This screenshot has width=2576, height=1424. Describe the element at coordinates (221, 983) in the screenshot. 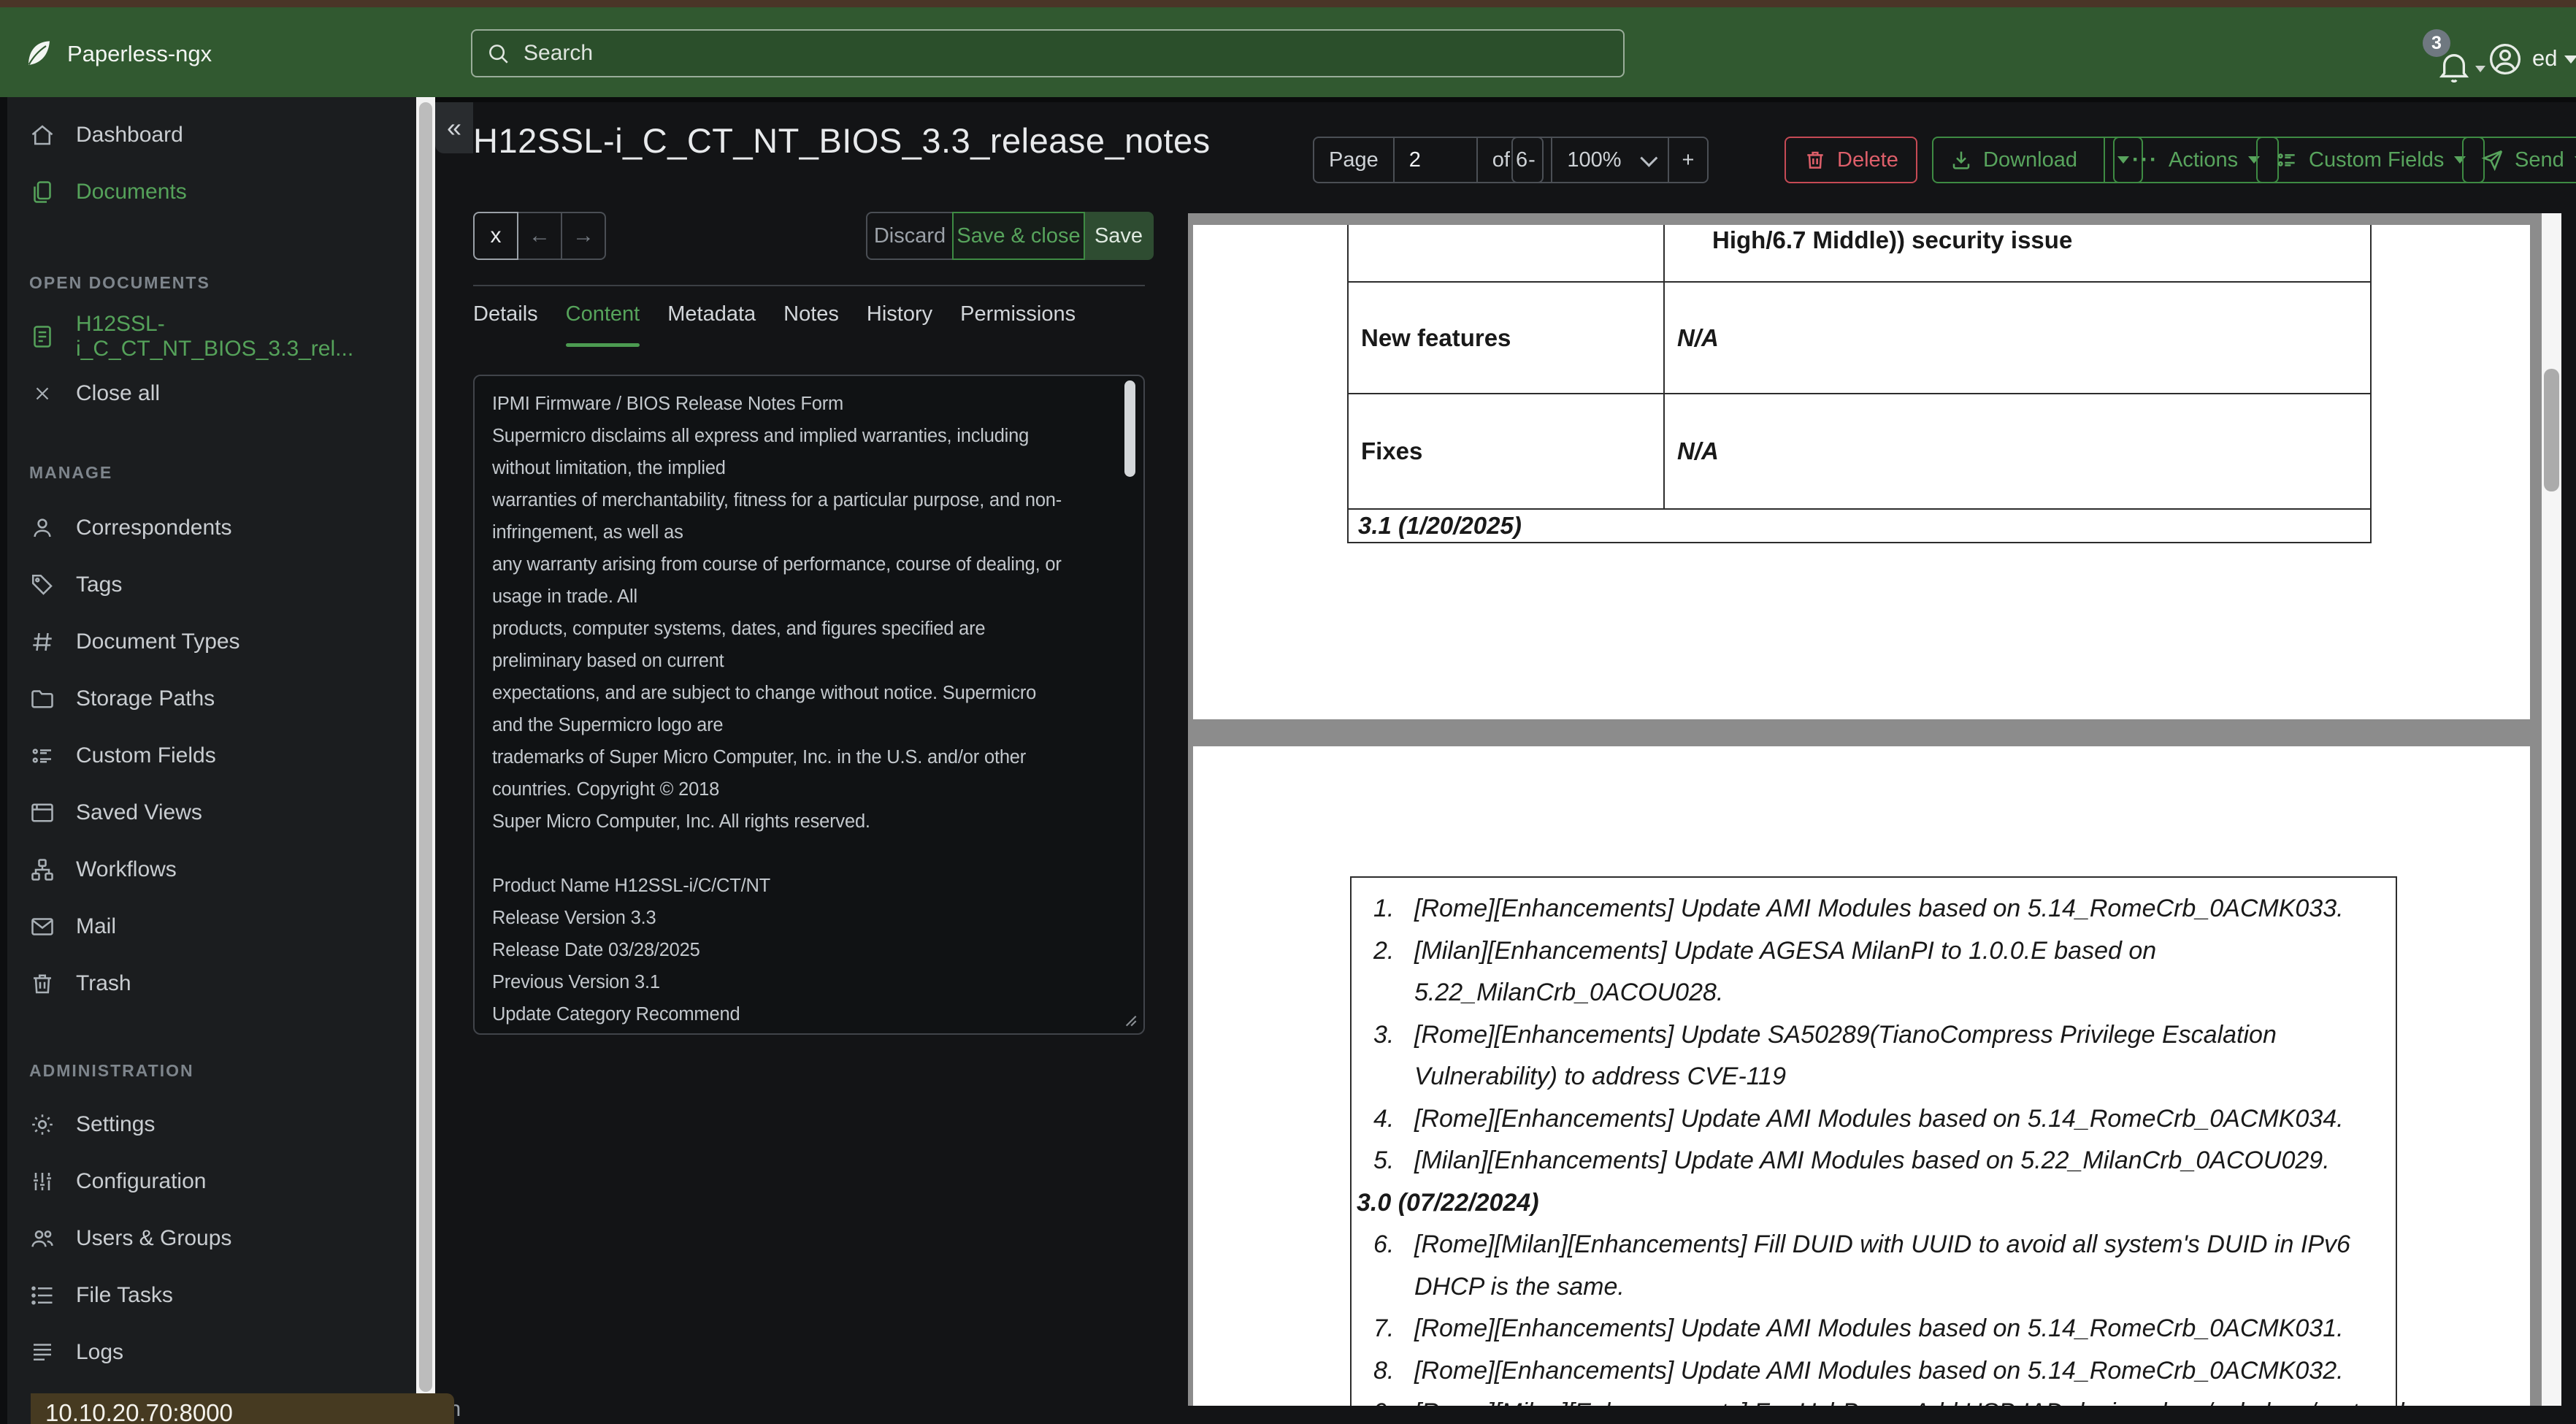

I see `sidebar-item-trash: Trash` at that location.